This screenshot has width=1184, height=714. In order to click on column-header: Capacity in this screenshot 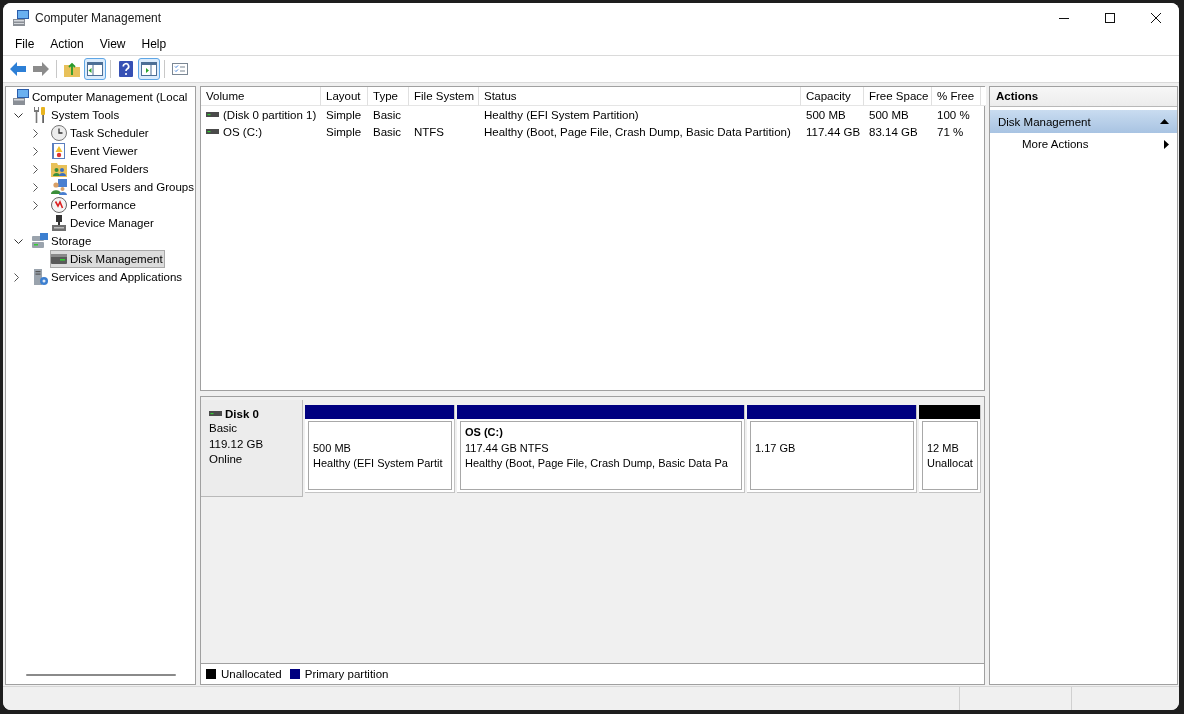, I will do `click(832, 96)`.